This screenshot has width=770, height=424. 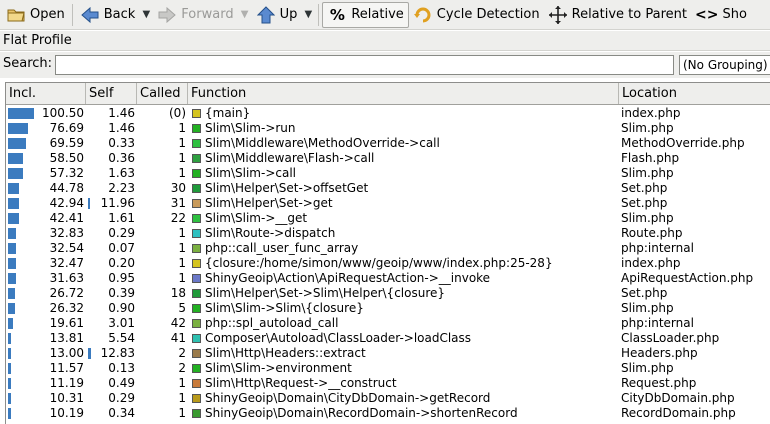 I want to click on function-name: Slim\Helper\Set->Slim\Helper\{closure}, so click(x=325, y=293).